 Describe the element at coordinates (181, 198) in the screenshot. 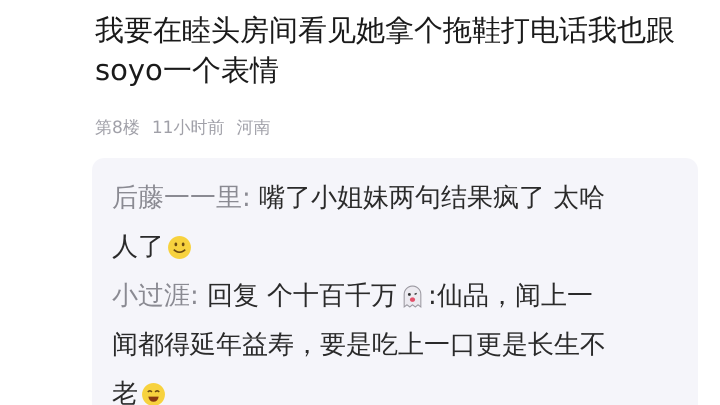

I see `reply-author: 后藤一一里:` at that location.